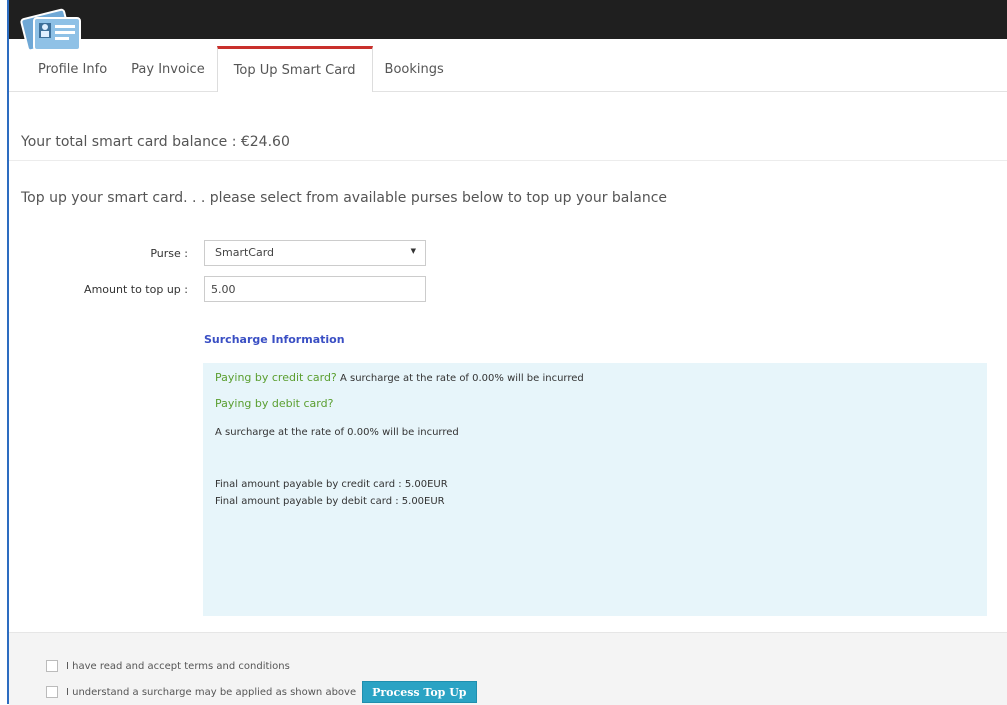  What do you see at coordinates (52, 692) in the screenshot?
I see `surcharge-ack-checkbox` at bounding box center [52, 692].